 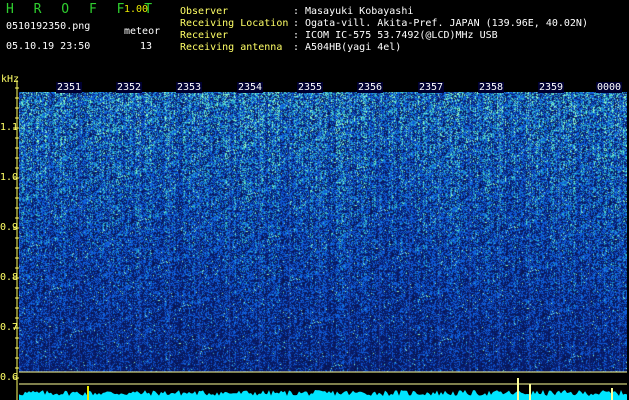 What do you see at coordinates (401, 35) in the screenshot?
I see `info-receiver-value: ICOM IC-575 53.7492(@LCD)MHz USB` at bounding box center [401, 35].